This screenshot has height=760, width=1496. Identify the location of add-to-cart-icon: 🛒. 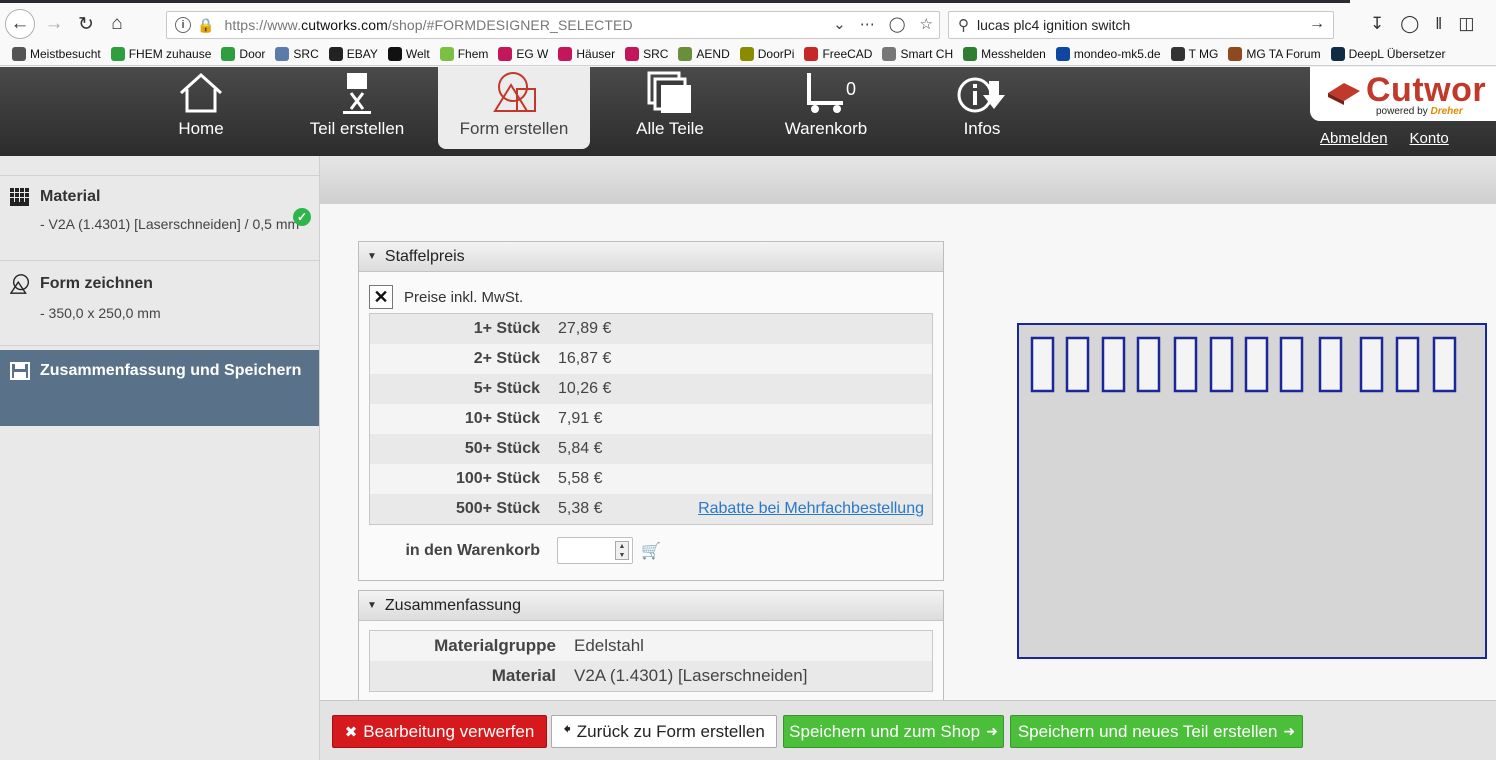
(651, 551).